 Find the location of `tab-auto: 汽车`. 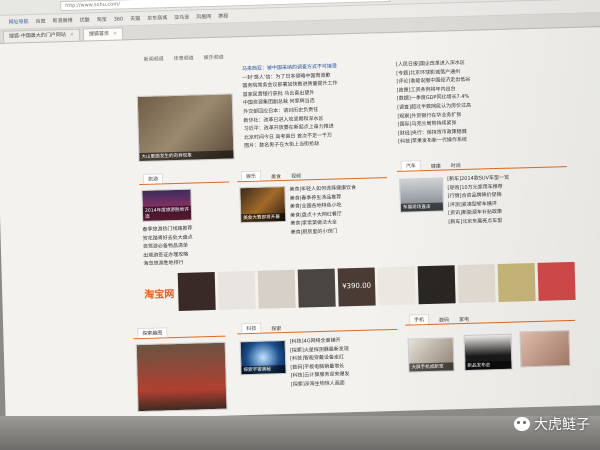

tab-auto: 汽车 is located at coordinates (410, 165).